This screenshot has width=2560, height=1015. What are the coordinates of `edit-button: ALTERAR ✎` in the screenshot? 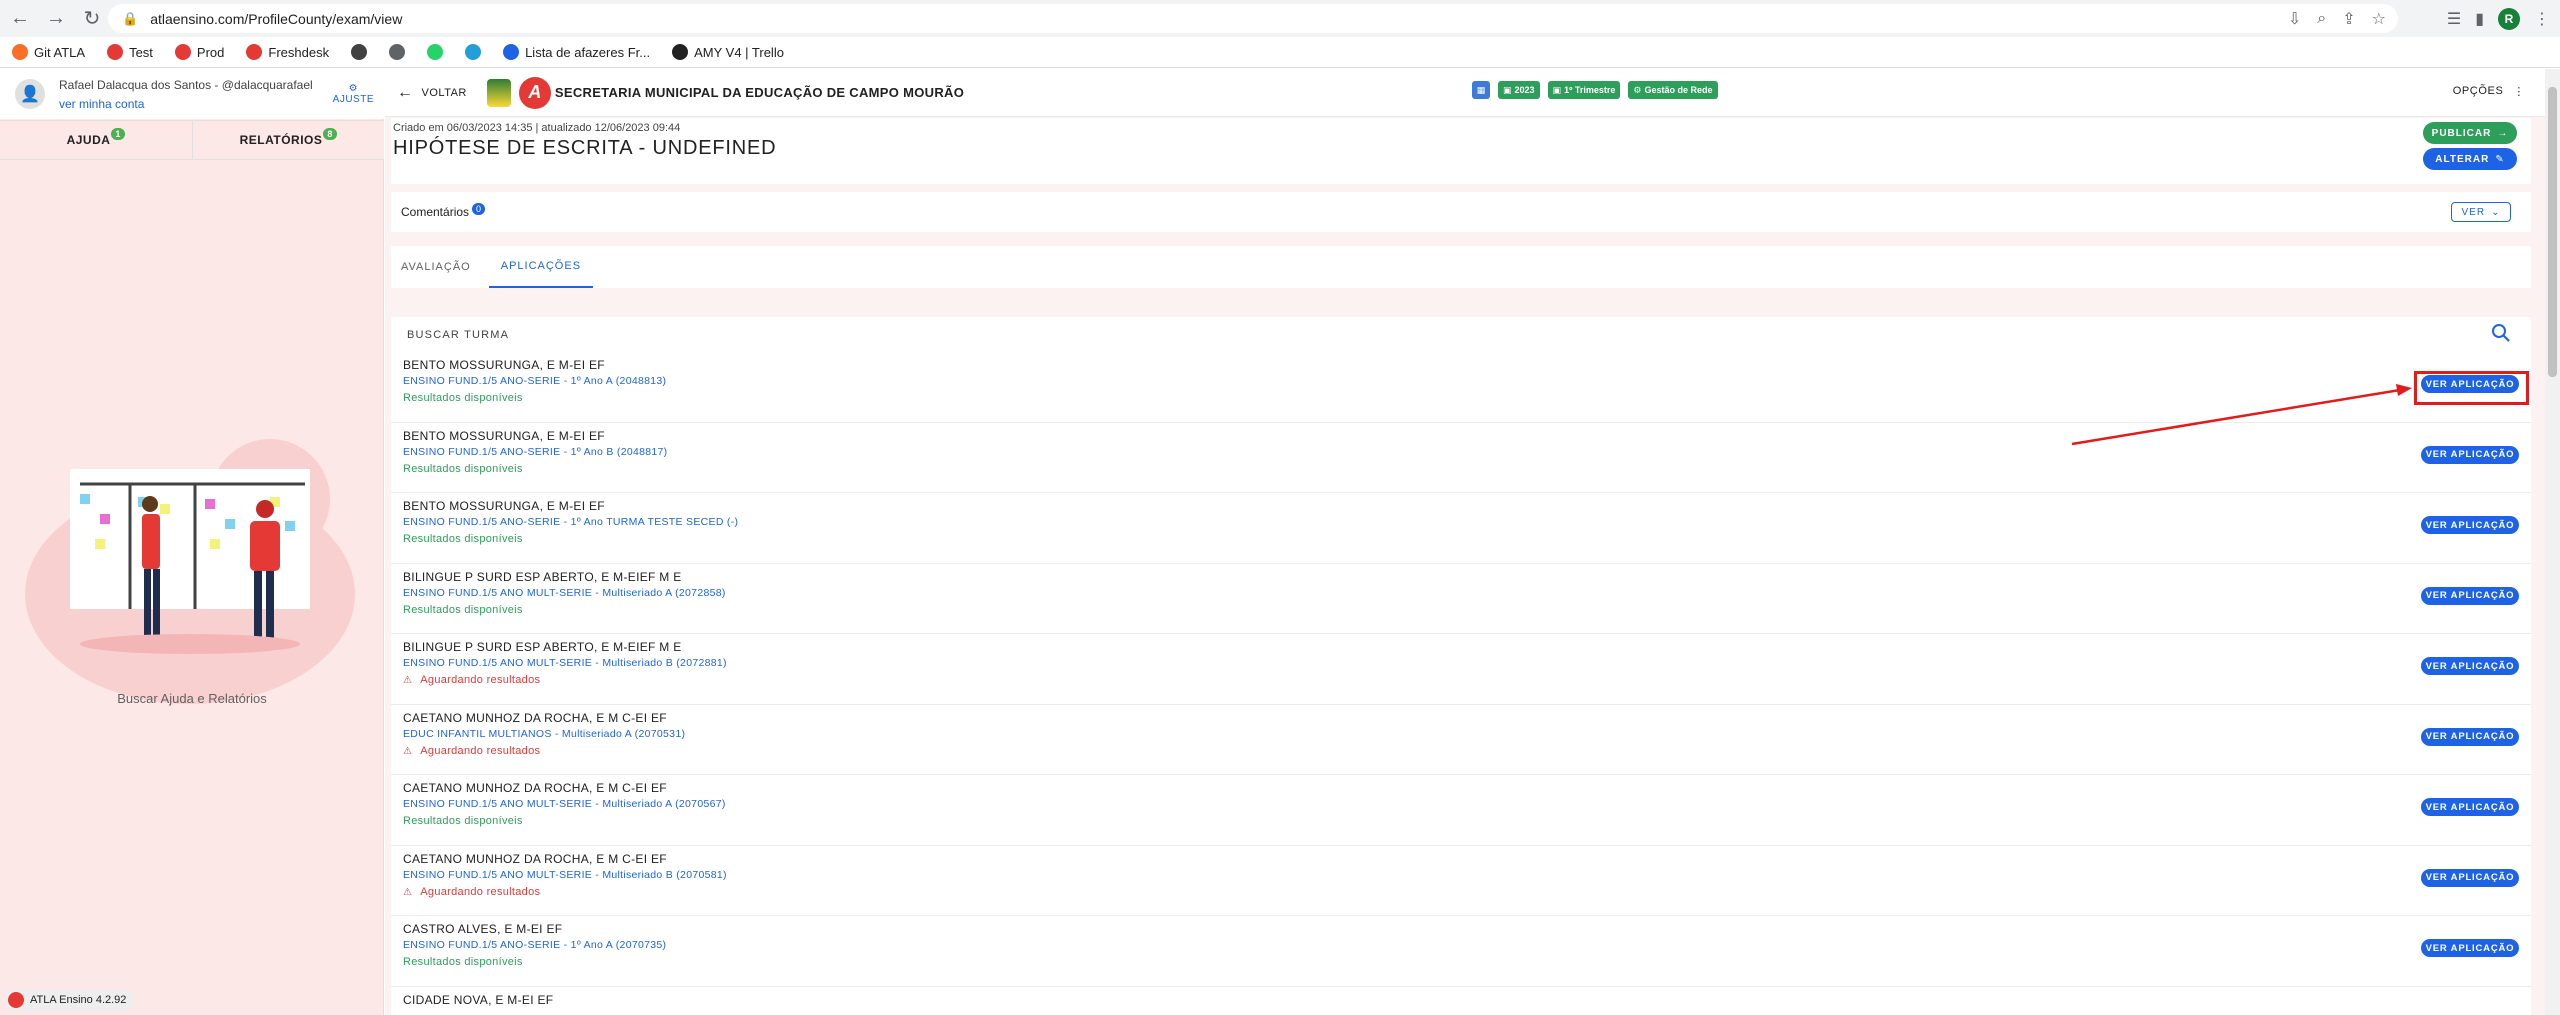 It's located at (2470, 159).